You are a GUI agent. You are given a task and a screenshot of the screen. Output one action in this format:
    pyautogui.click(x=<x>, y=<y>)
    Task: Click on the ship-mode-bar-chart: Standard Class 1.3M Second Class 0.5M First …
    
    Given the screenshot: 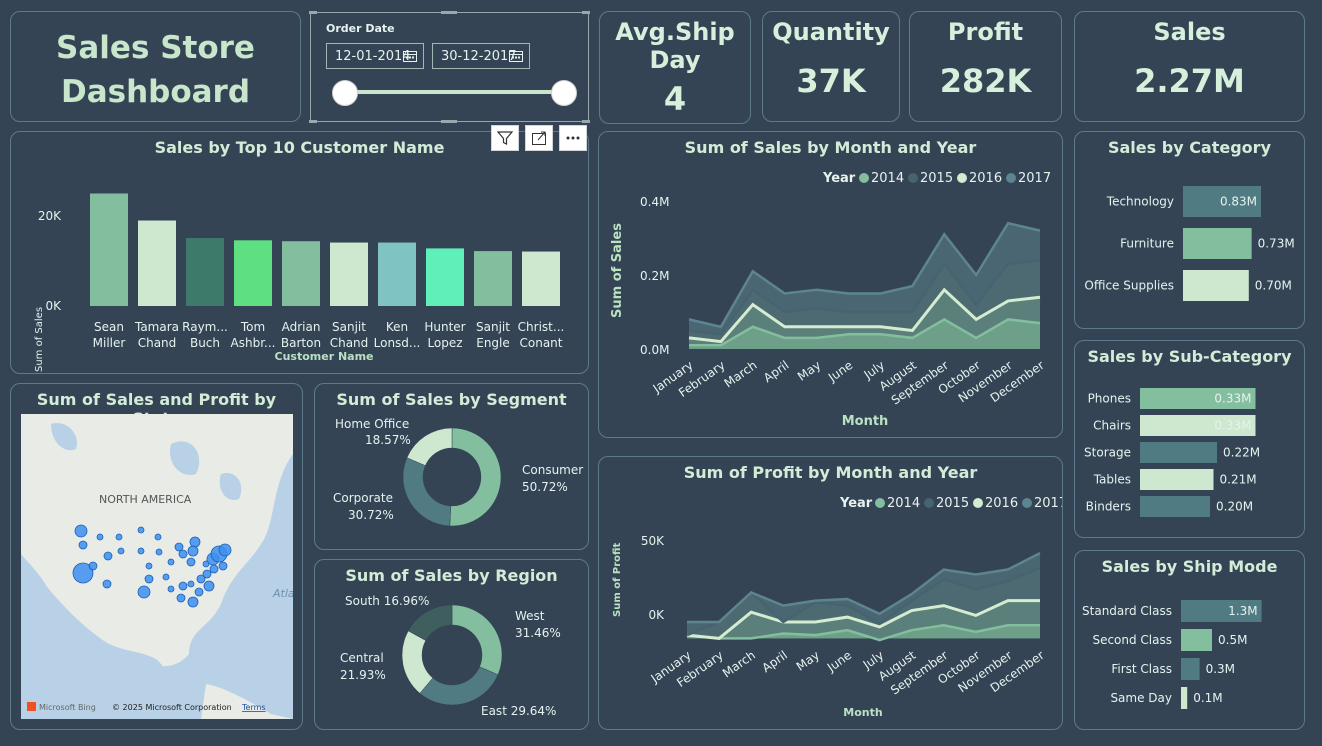 What is the action you would take?
    pyautogui.click(x=1189, y=640)
    